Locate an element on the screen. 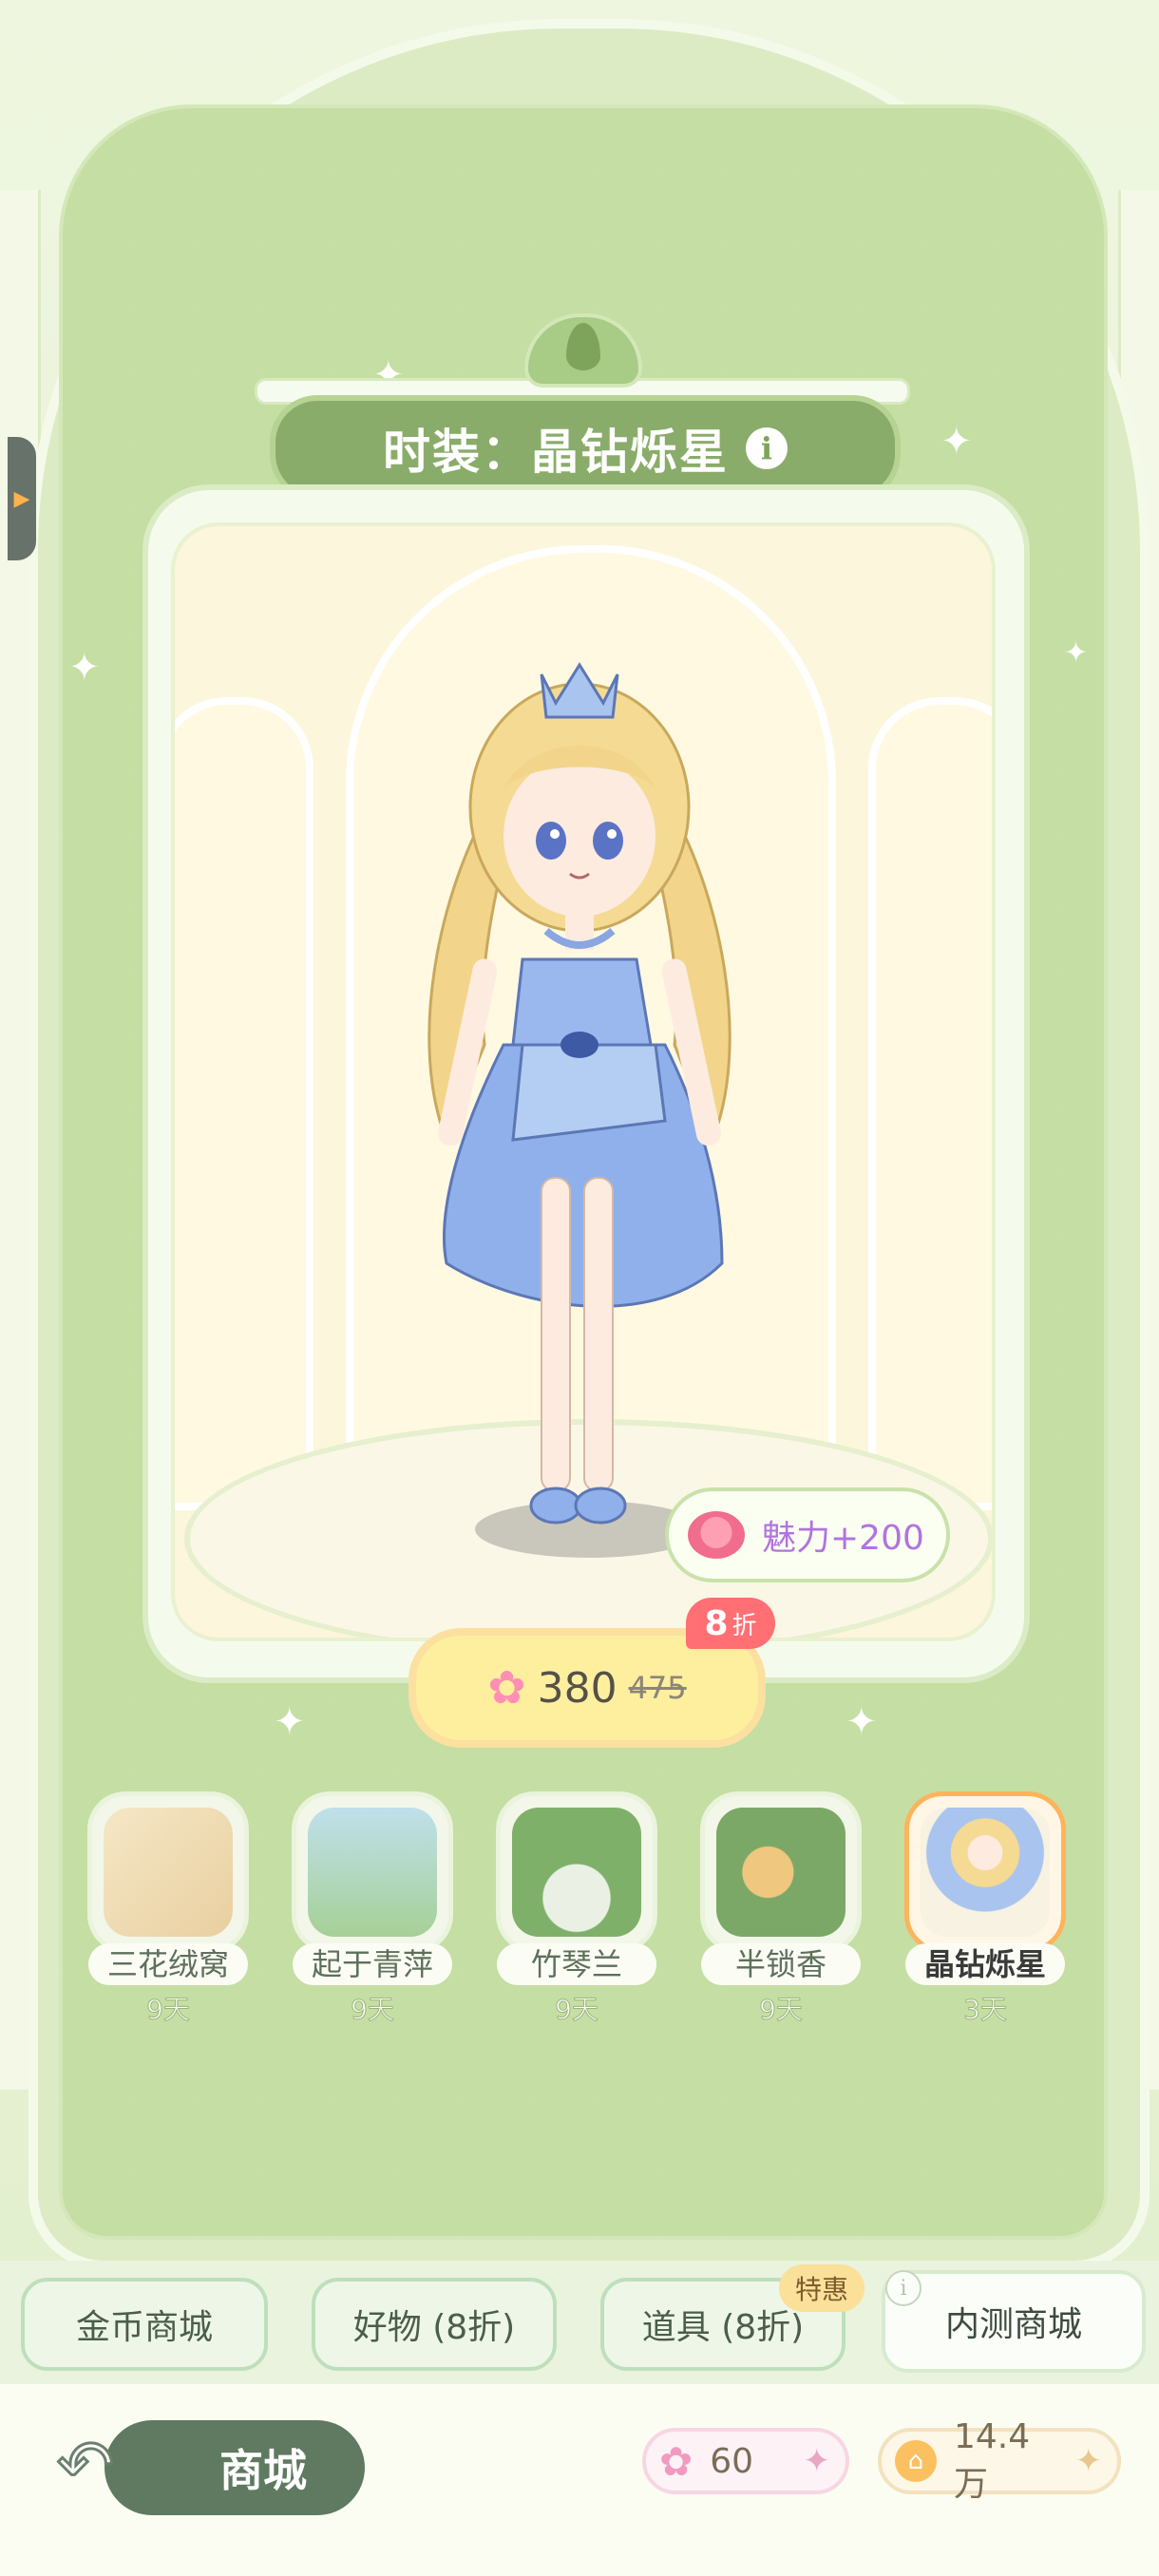  tab-goods: 好物 (8折) is located at coordinates (434, 2324).